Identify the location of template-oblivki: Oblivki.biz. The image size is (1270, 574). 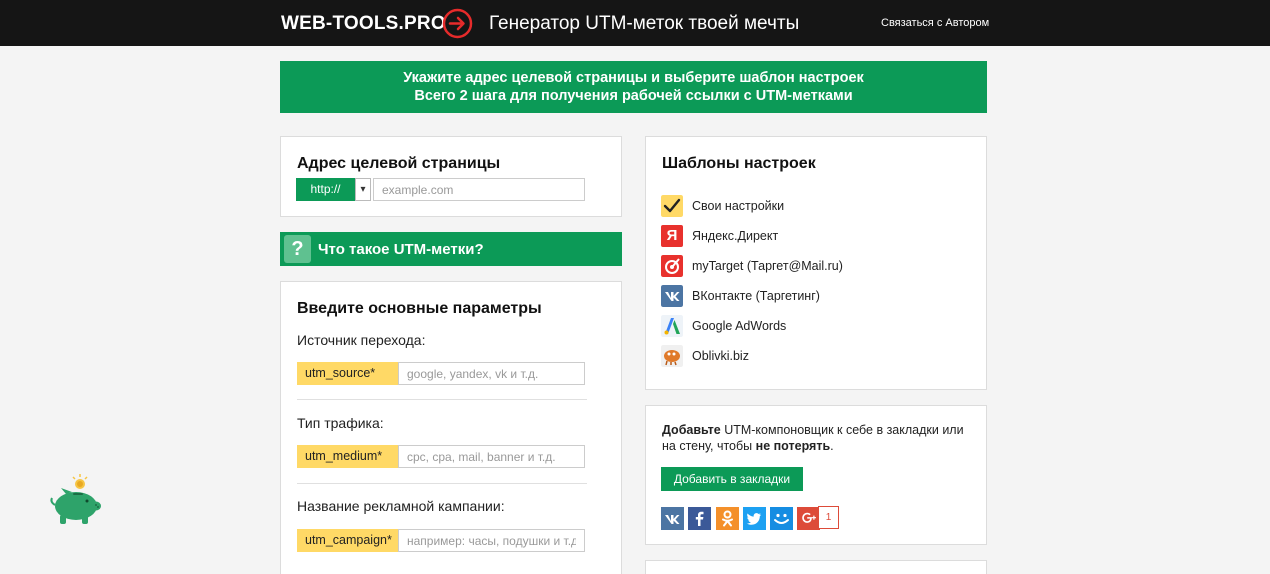
(811, 356).